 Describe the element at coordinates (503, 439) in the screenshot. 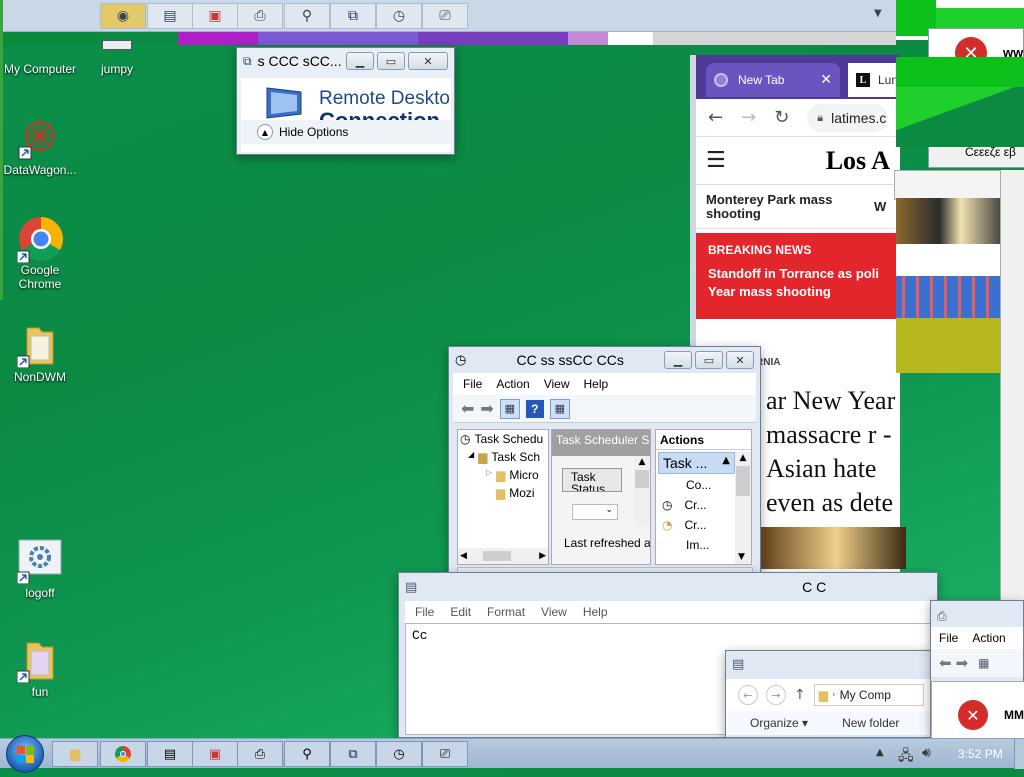

I see `tree-item-root: ◷ Task Schedu` at that location.